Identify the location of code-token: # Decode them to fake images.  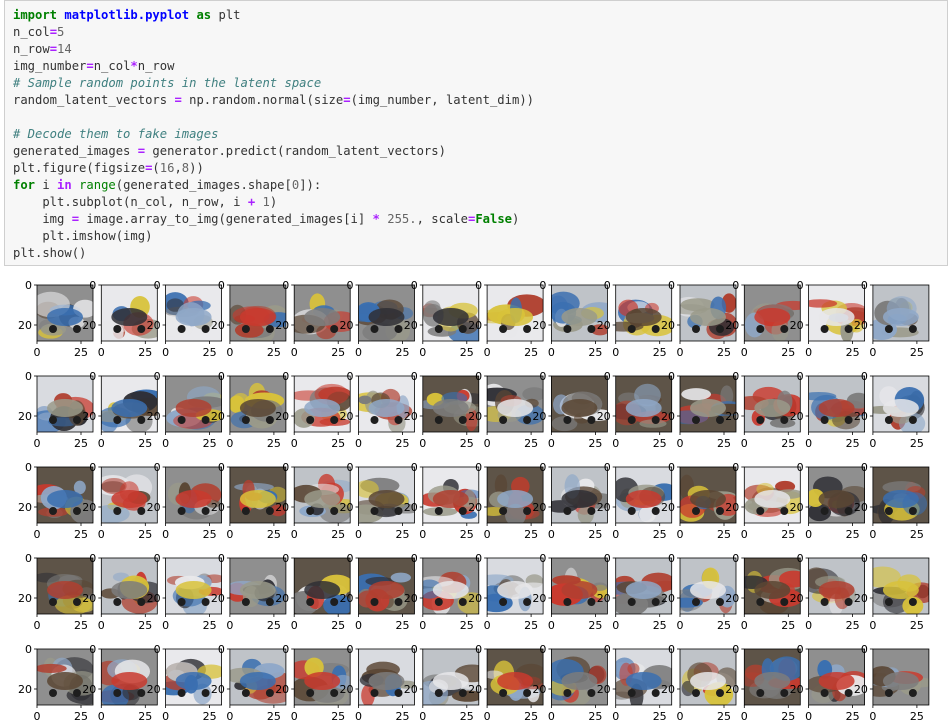
(116, 134).